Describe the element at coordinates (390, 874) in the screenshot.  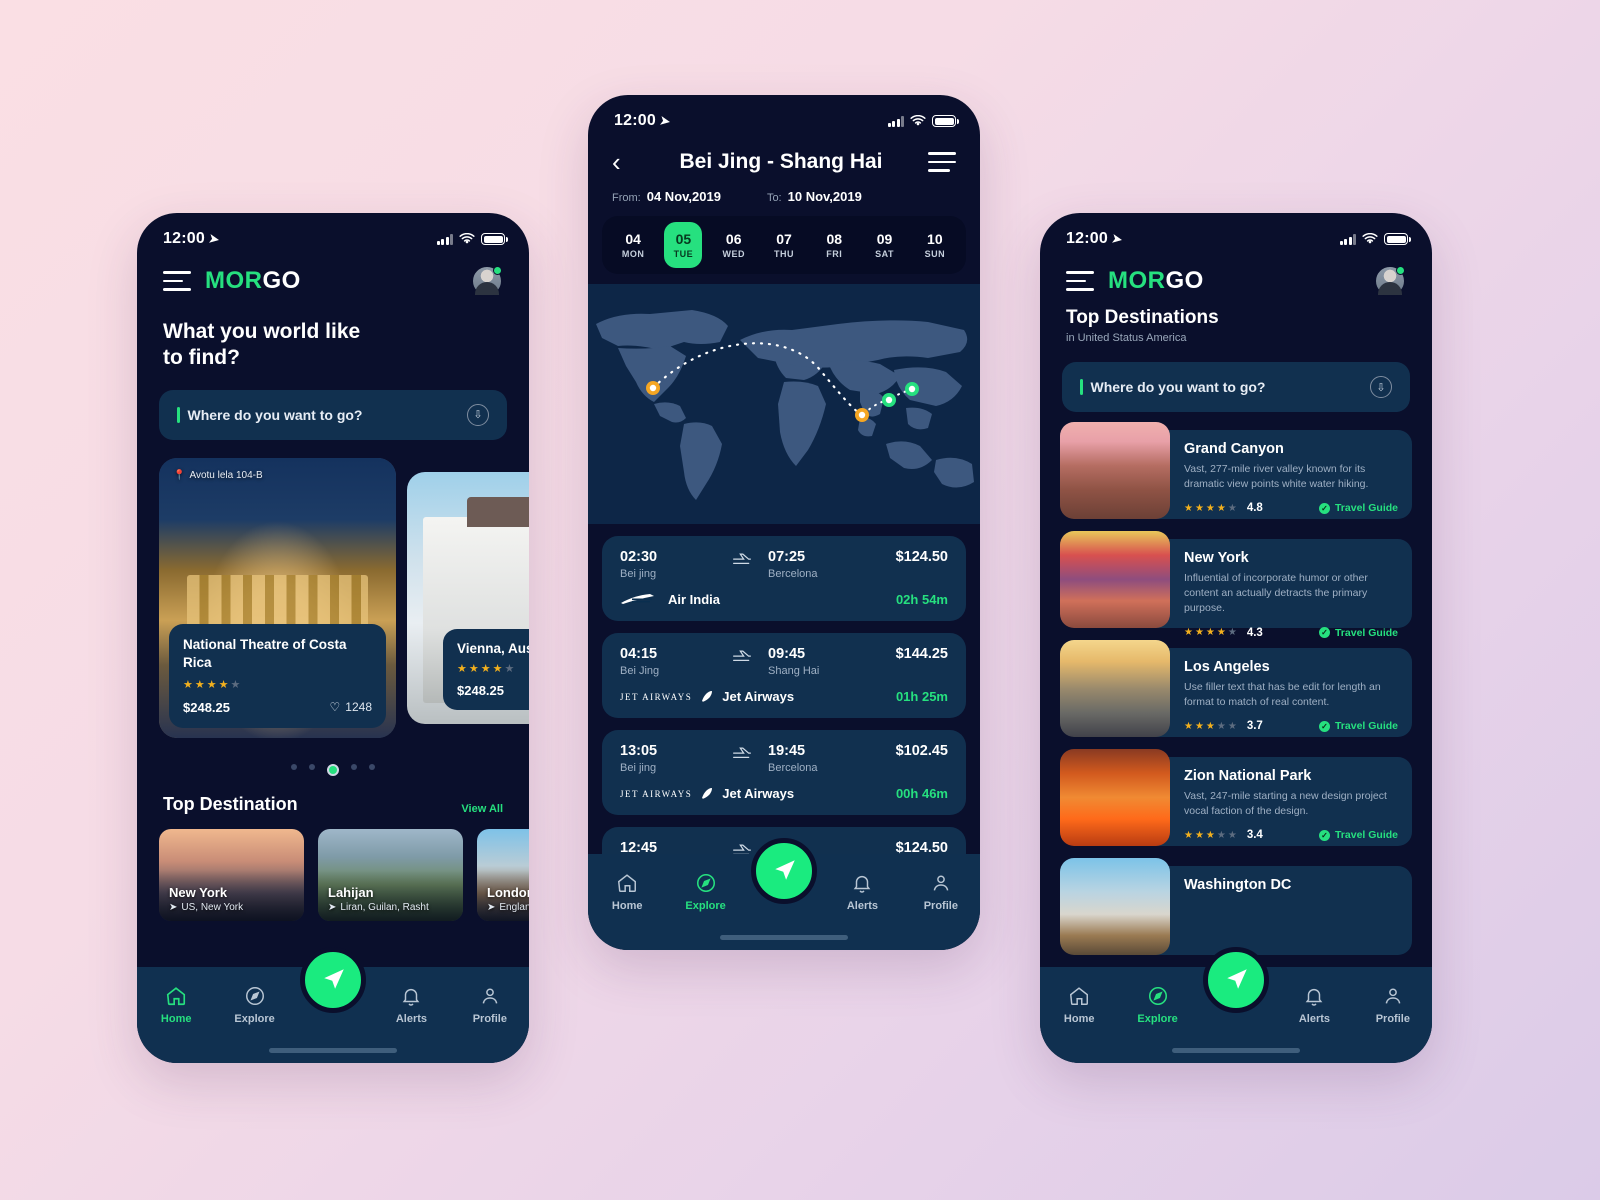
I see `destination-card-lahijan: Lahijan ➤ Liran, Guilan, Rasht` at that location.